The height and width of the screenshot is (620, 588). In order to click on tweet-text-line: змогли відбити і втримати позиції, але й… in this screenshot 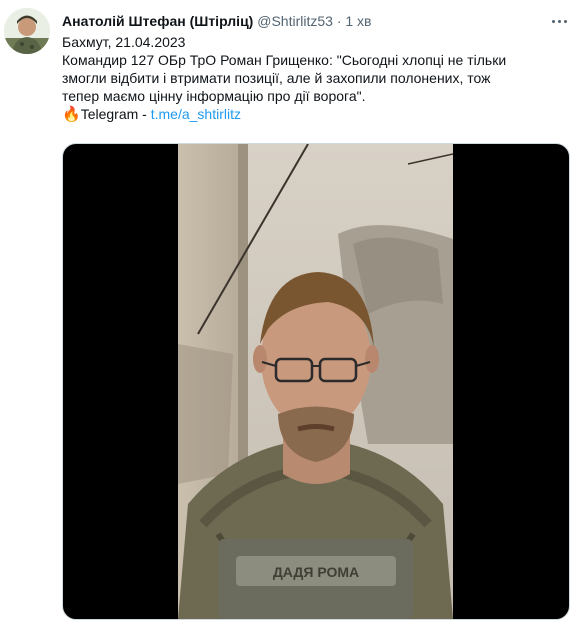, I will do `click(276, 78)`.